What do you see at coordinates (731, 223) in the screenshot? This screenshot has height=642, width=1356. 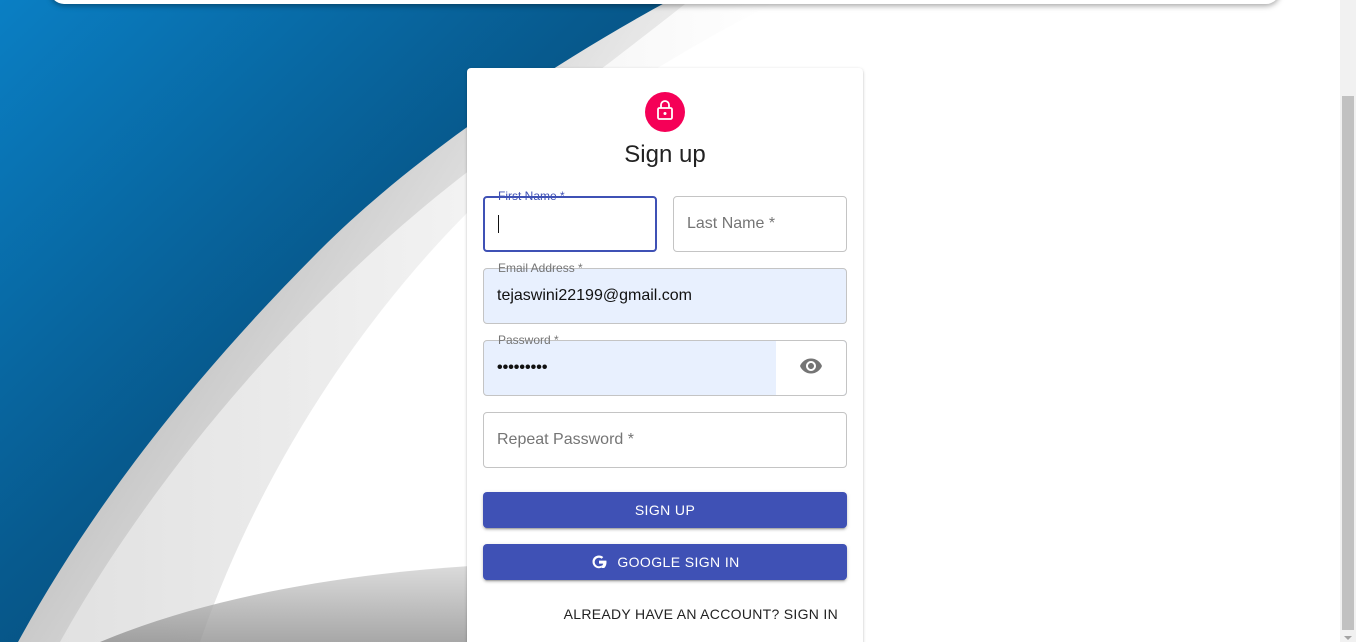 I see `last-name-label: Last Name *` at bounding box center [731, 223].